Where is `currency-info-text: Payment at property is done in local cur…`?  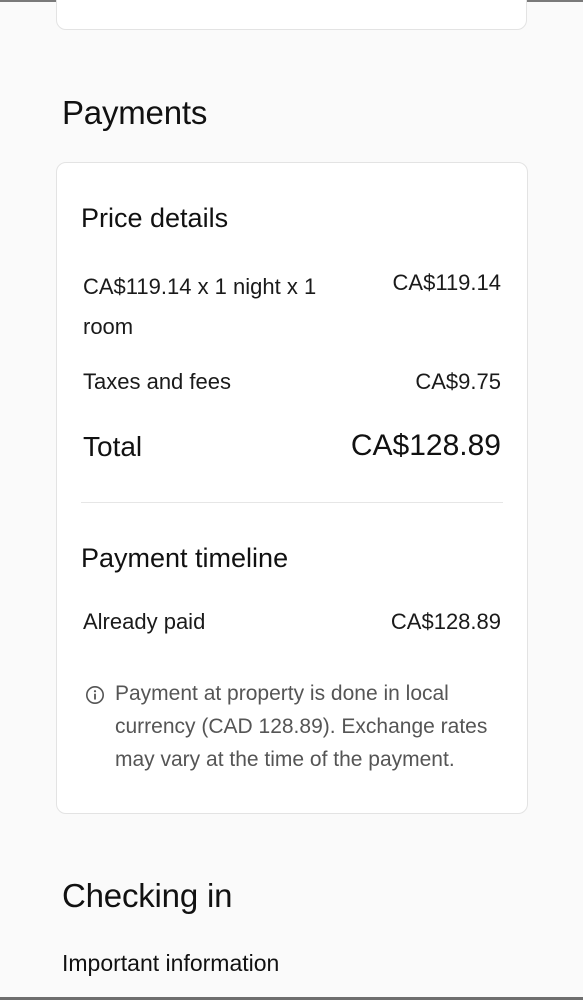 currency-info-text: Payment at property is done in local cur… is located at coordinates (301, 726).